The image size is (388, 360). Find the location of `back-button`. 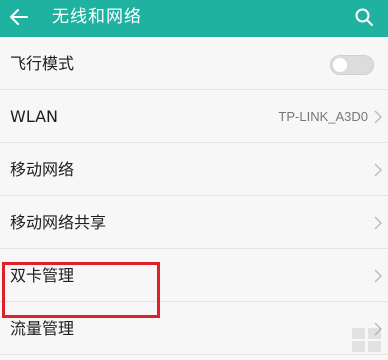

back-button is located at coordinates (19, 17).